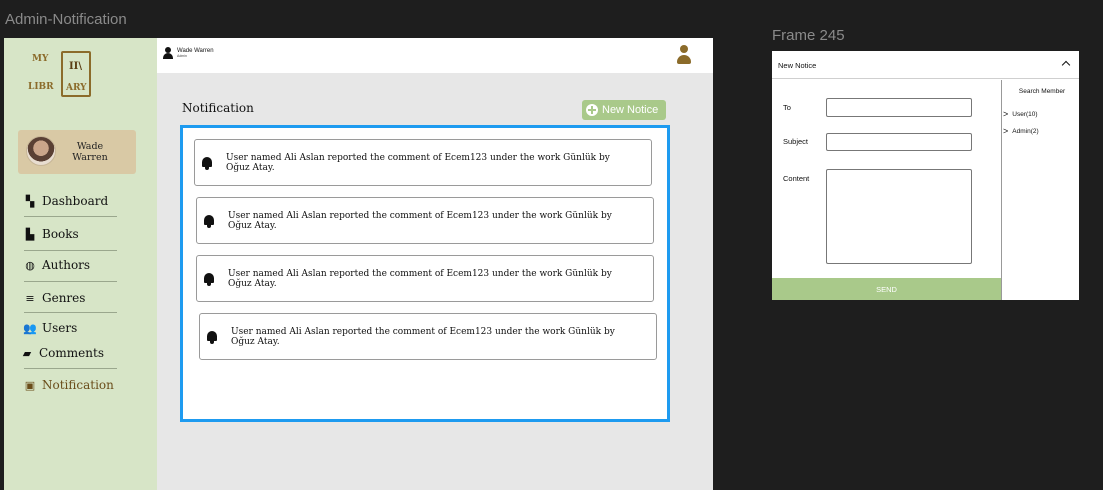 The image size is (1103, 490). I want to click on new-notice-header: New Notice, so click(925, 65).